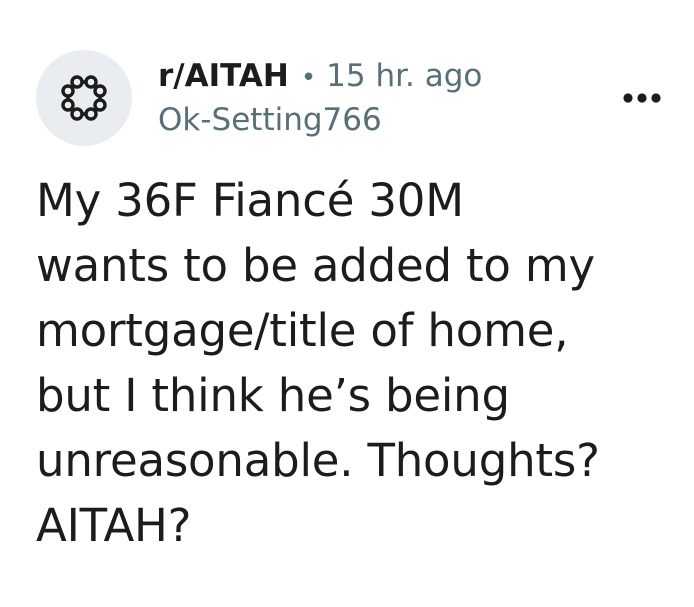  I want to click on post-title-line: AITAH?, so click(114, 525).